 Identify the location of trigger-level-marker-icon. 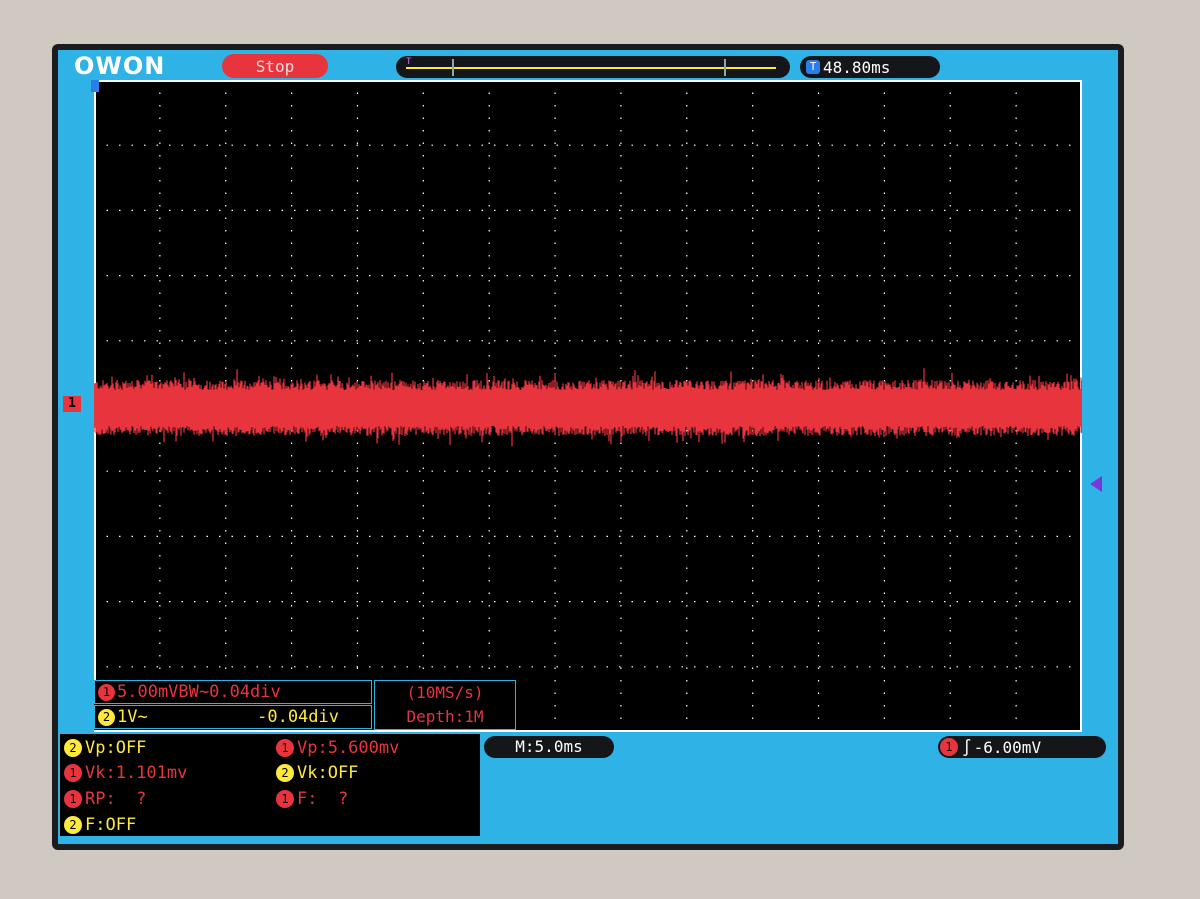
(1096, 484).